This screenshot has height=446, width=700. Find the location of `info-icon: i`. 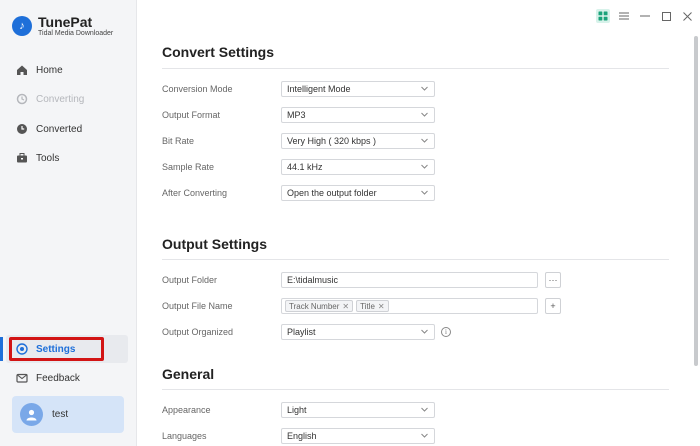

info-icon: i is located at coordinates (446, 332).